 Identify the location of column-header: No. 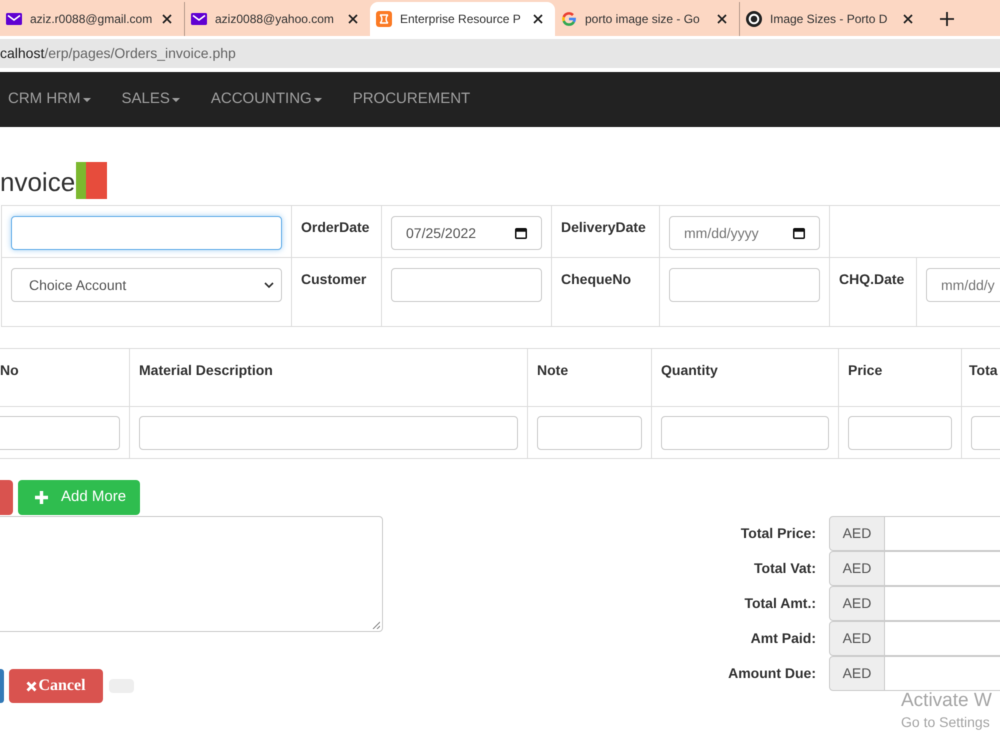
(9, 370).